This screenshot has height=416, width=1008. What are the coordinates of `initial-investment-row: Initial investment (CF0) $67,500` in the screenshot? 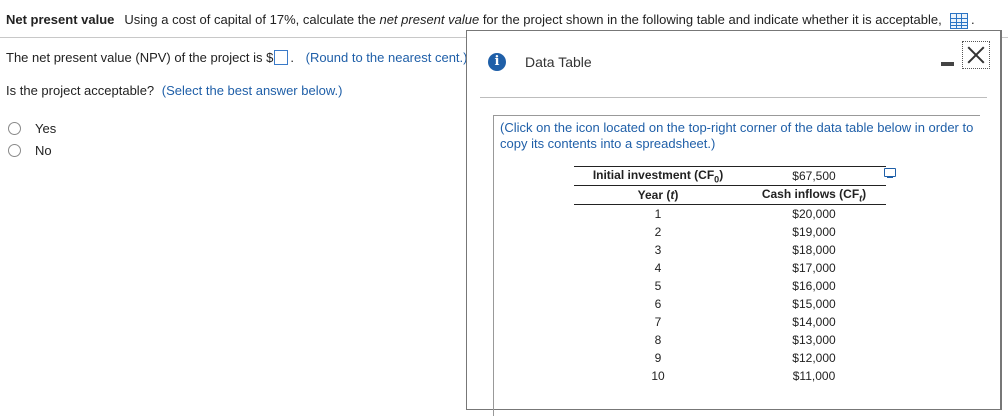 It's located at (730, 176).